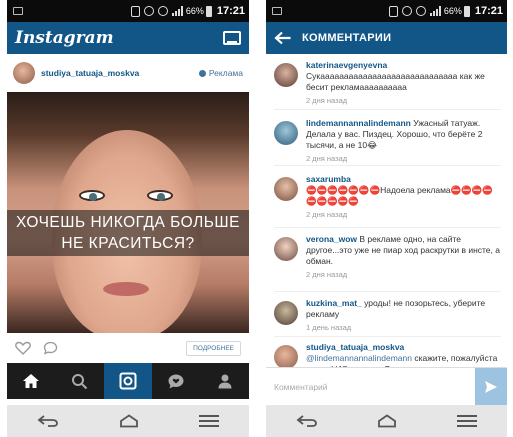 Image resolution: width=513 pixels, height=437 pixels. I want to click on post-username: studiya_tatuaja_moskva, so click(120, 73).